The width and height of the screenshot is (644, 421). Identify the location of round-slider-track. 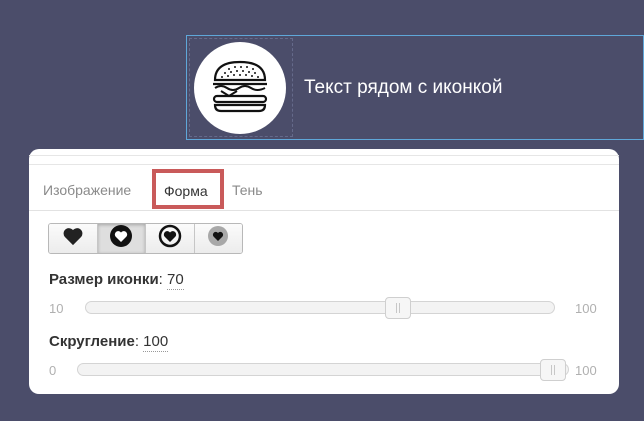
(323, 369).